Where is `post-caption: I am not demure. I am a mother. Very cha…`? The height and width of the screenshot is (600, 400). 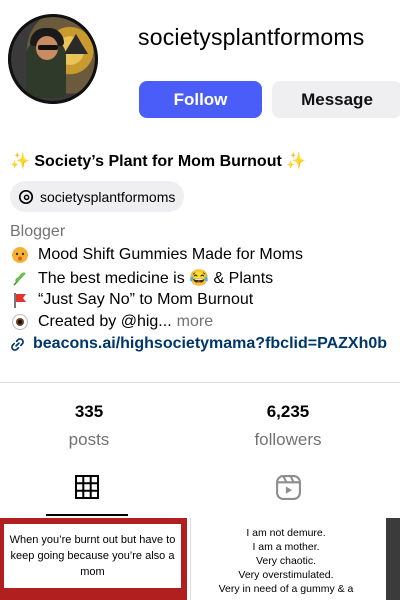 post-caption: I am not demure. I am a mother. Very cha… is located at coordinates (286, 561).